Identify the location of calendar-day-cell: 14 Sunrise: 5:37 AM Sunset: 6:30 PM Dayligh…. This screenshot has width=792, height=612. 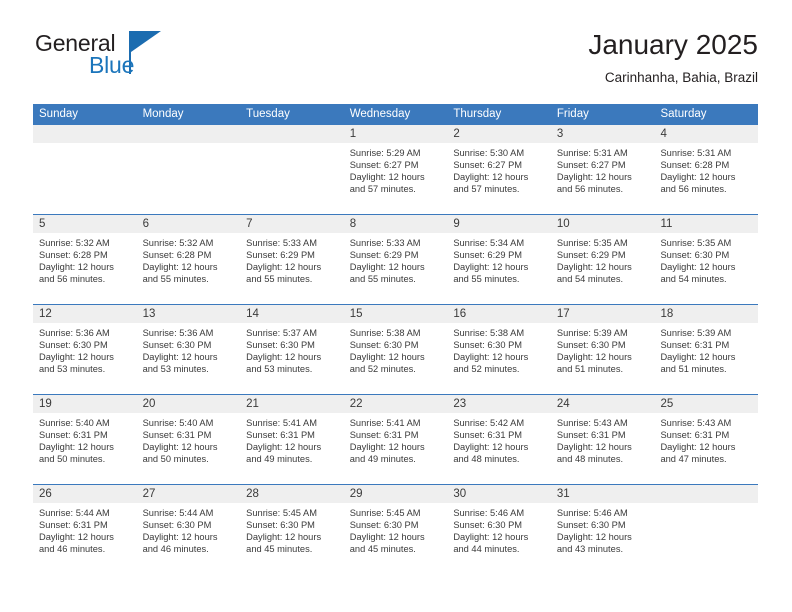
(292, 349).